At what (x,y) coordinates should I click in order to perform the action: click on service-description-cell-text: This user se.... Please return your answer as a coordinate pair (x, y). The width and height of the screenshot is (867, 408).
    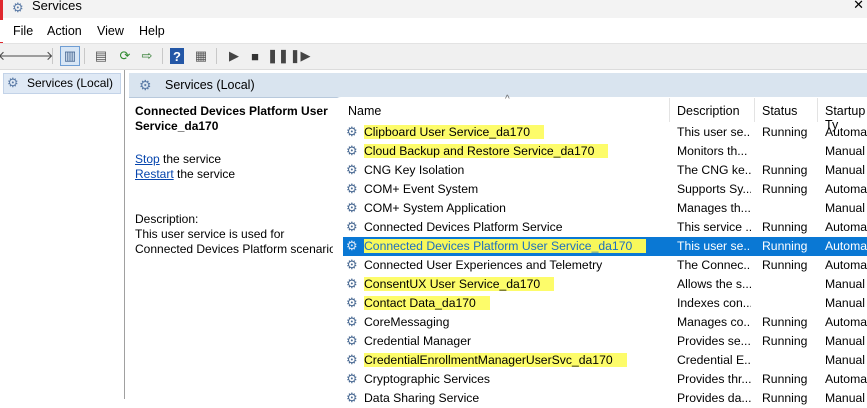
    Looking at the image, I should click on (714, 132).